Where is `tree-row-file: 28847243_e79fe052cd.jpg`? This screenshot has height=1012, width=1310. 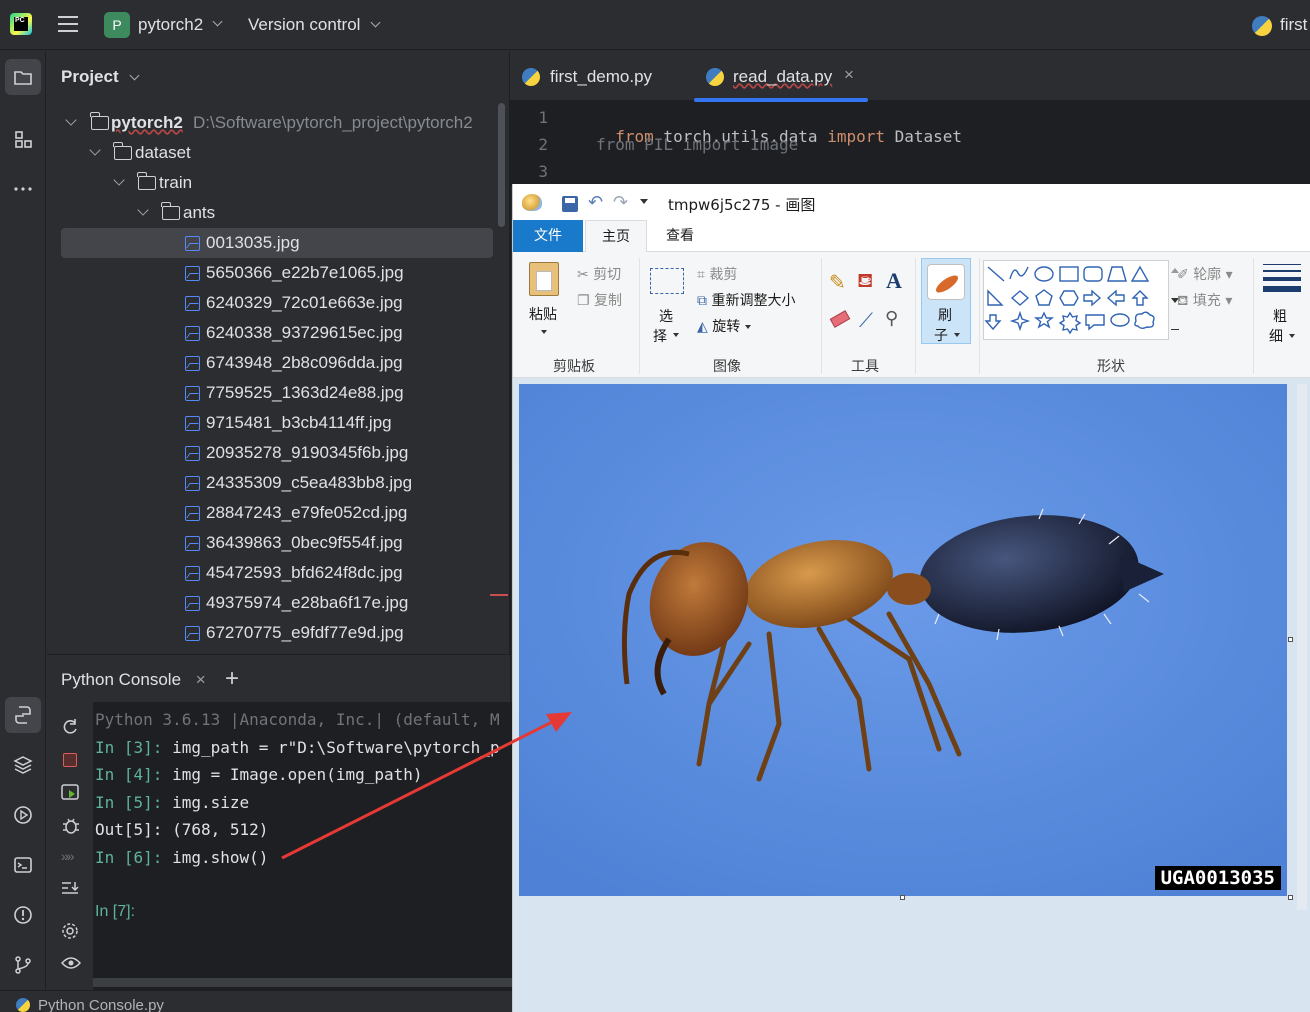
tree-row-file: 28847243_e79fe052cd.jpg is located at coordinates (281, 513).